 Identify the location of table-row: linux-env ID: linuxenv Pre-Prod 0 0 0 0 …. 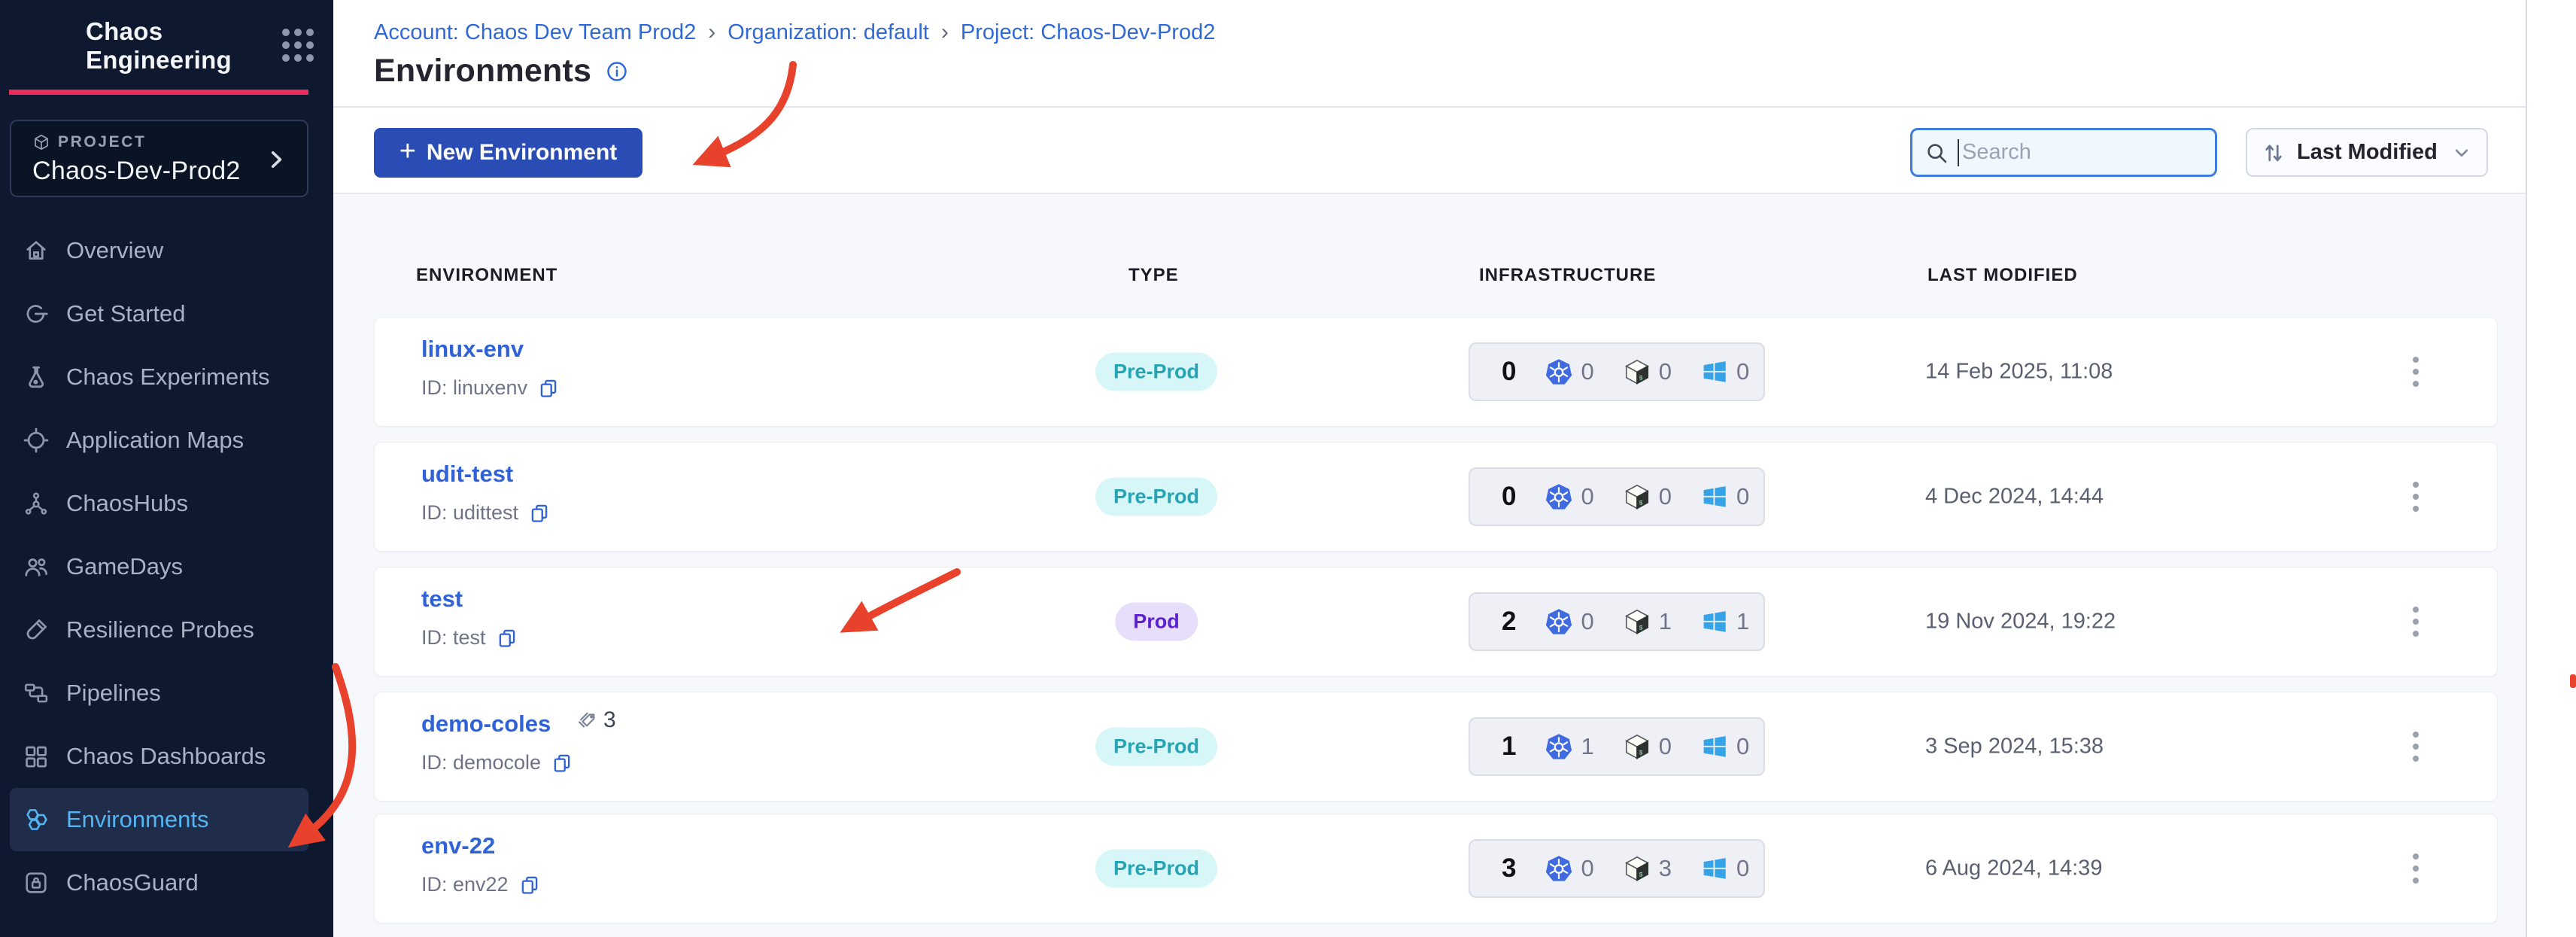
(1436, 372).